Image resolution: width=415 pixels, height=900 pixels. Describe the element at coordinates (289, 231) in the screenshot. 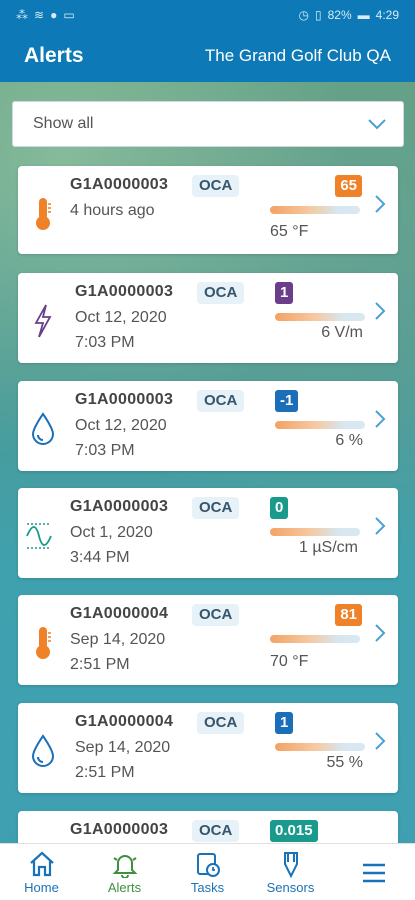

I see `sensor-reading: 65 °F` at that location.